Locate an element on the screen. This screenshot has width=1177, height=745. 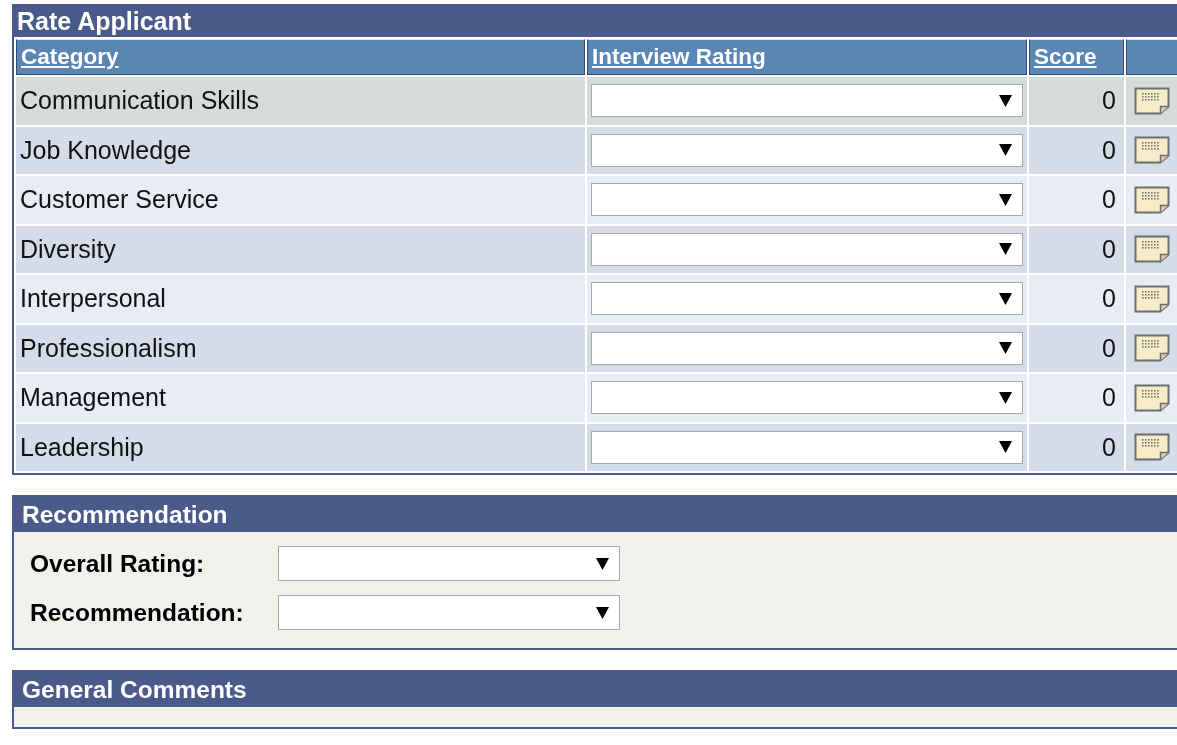
category-cell: Customer Service is located at coordinates (300, 200).